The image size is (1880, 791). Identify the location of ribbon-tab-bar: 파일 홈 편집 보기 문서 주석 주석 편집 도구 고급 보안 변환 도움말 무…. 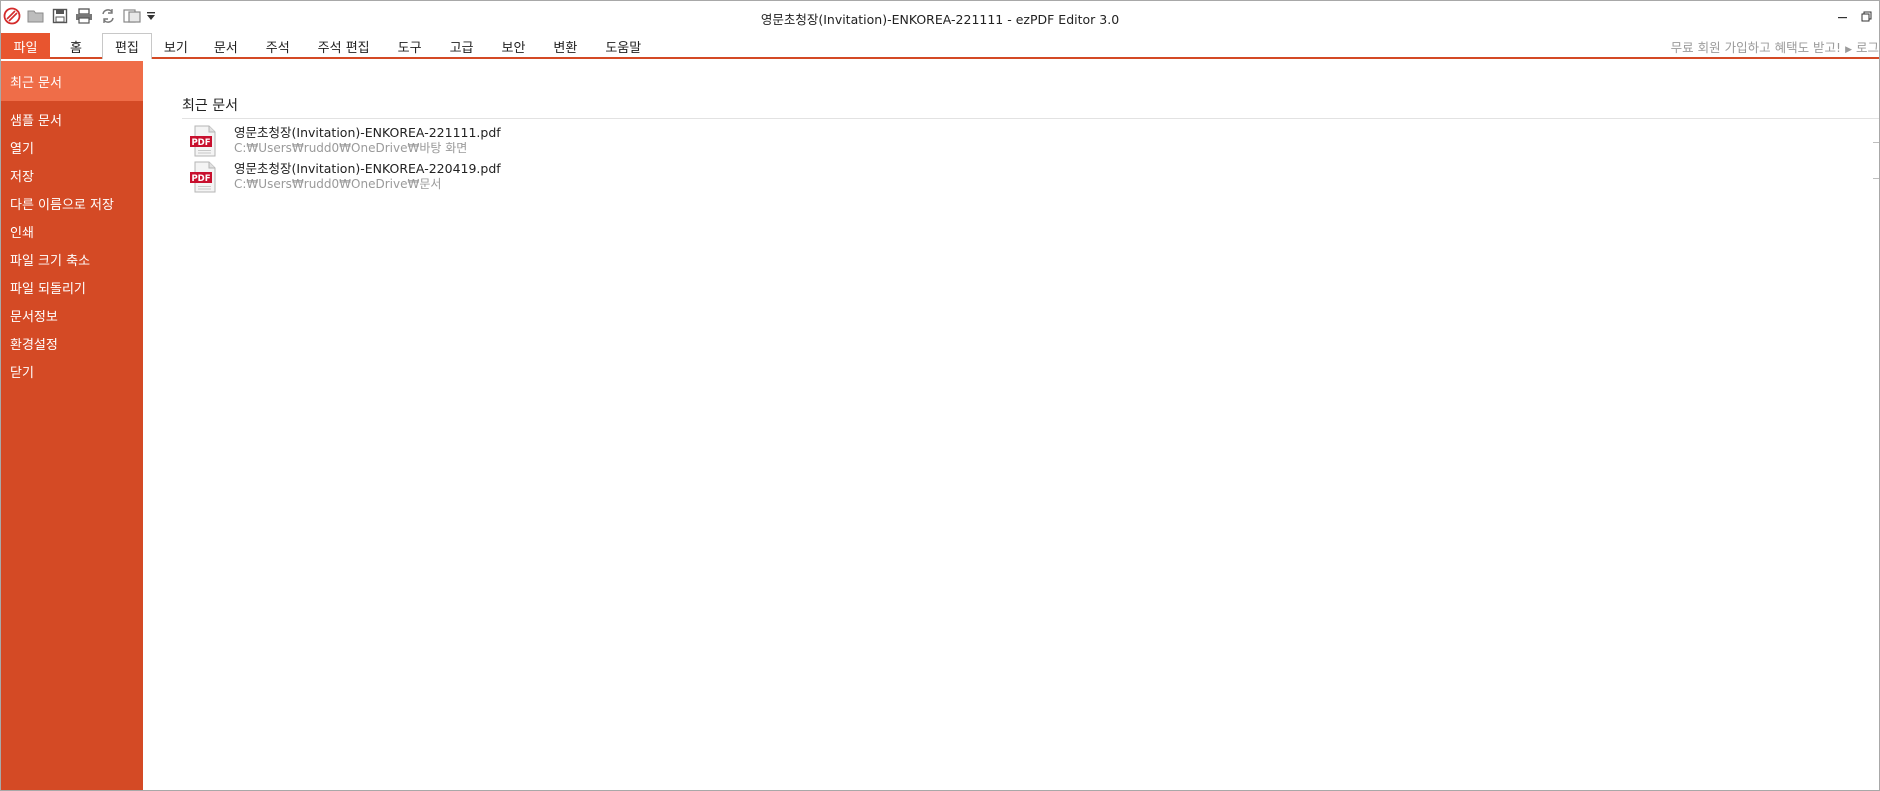
(940, 46).